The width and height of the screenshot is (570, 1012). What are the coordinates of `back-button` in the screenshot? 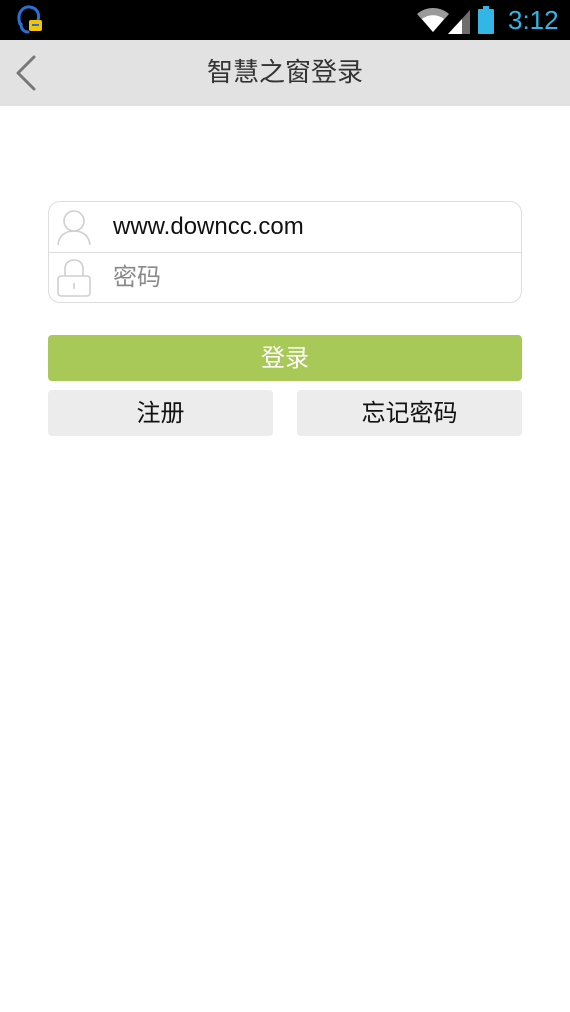 It's located at (30, 73).